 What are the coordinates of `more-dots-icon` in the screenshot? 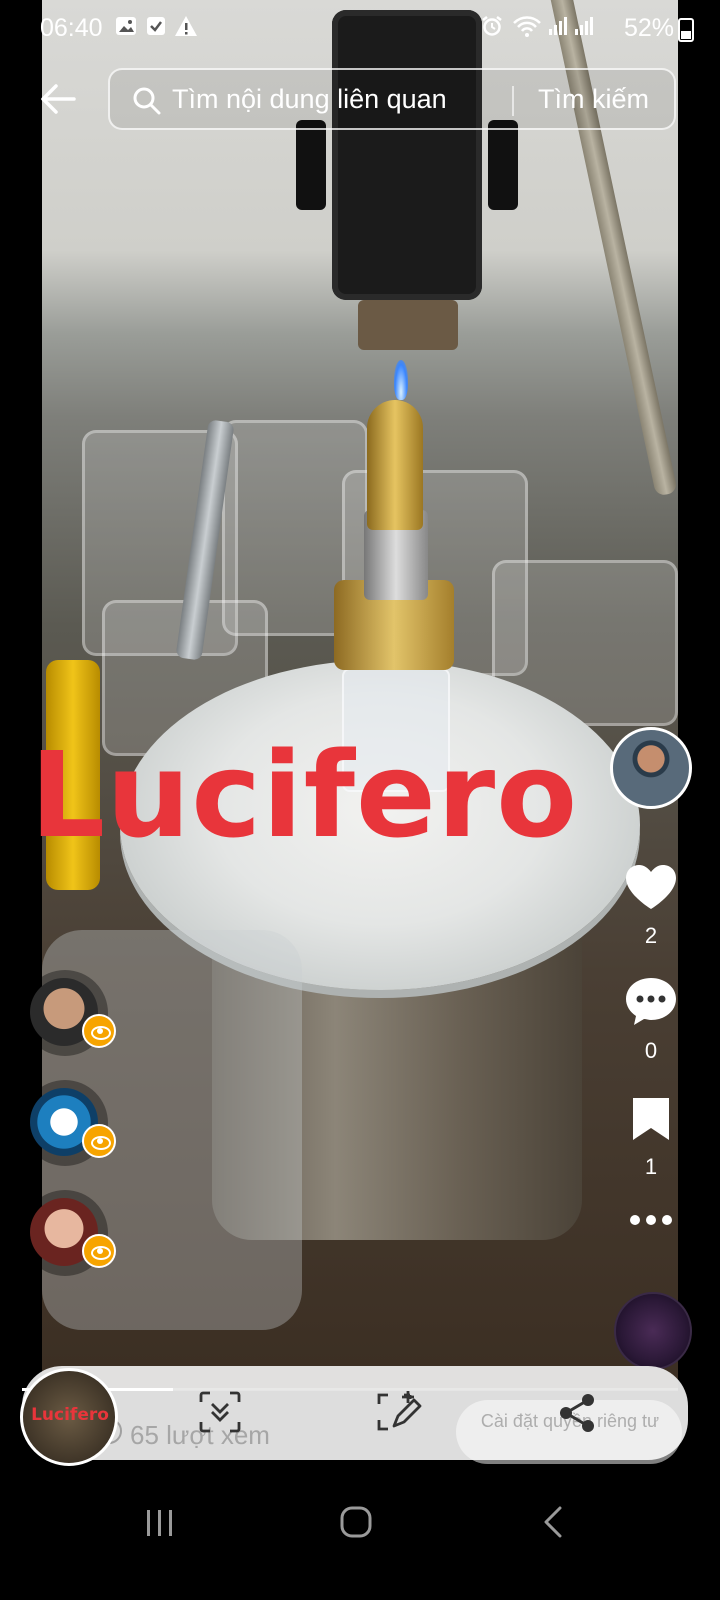 It's located at (651, 1220).